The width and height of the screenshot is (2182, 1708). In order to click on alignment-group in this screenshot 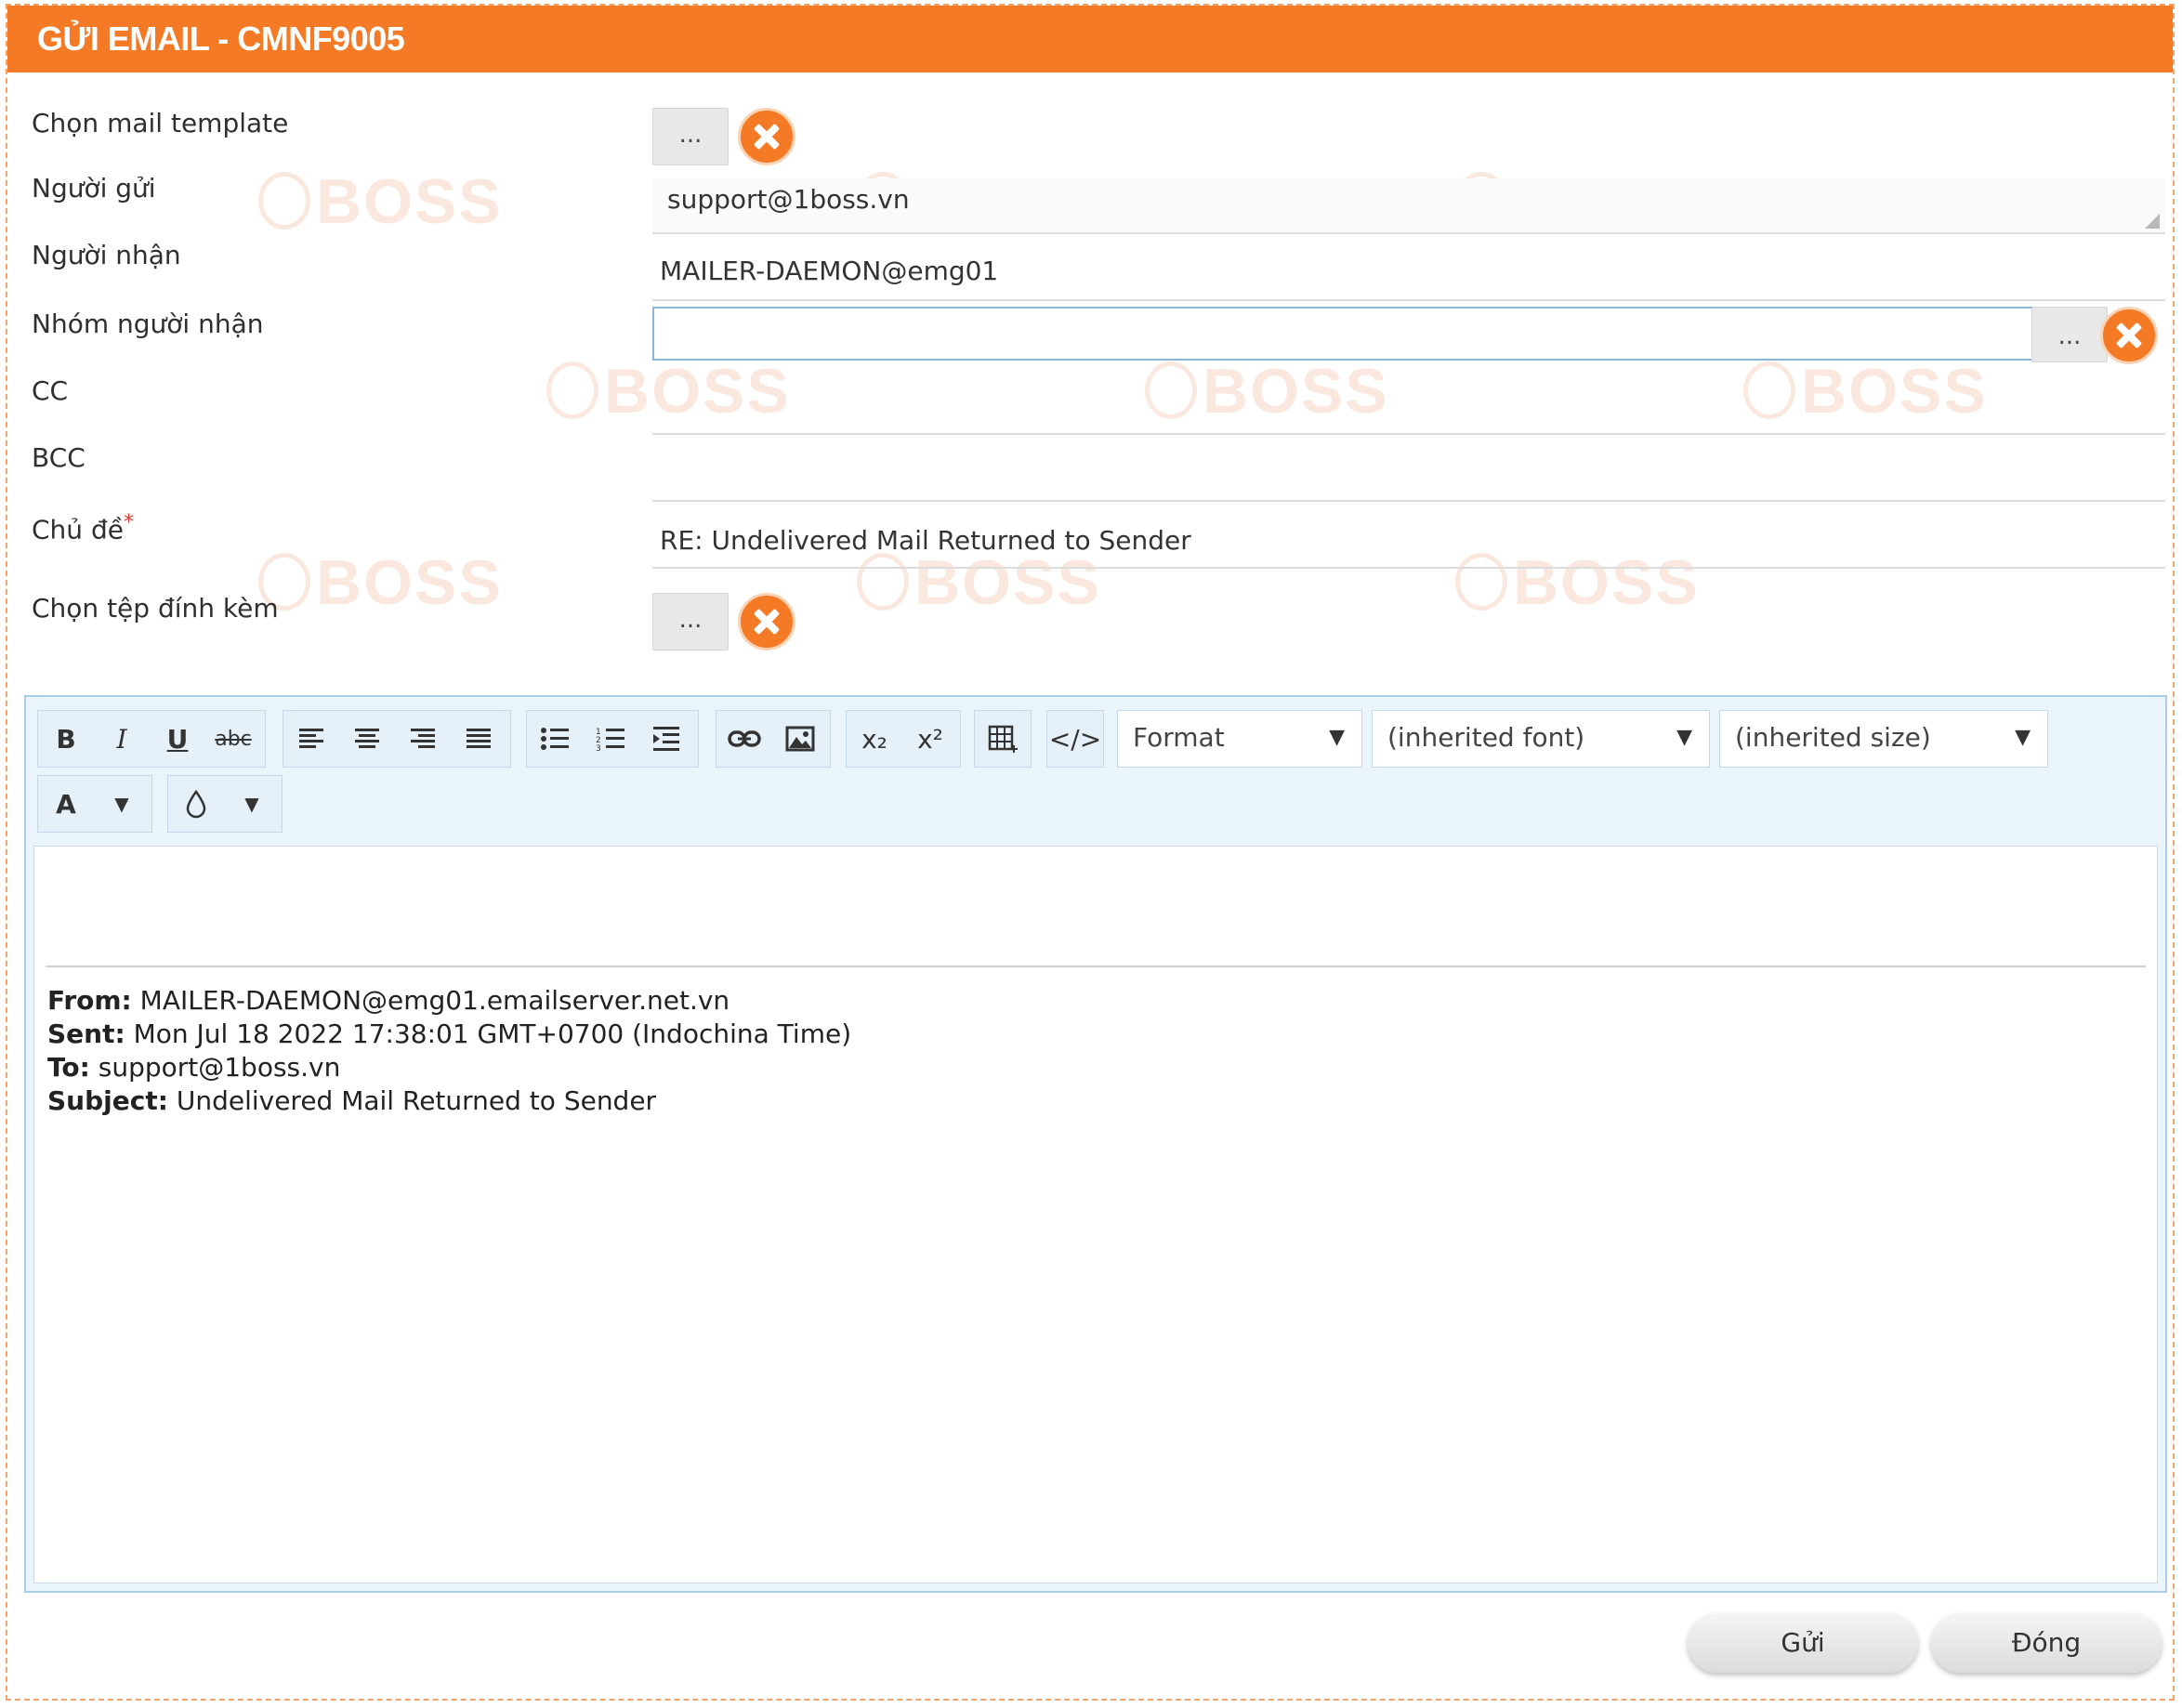, I will do `click(397, 739)`.